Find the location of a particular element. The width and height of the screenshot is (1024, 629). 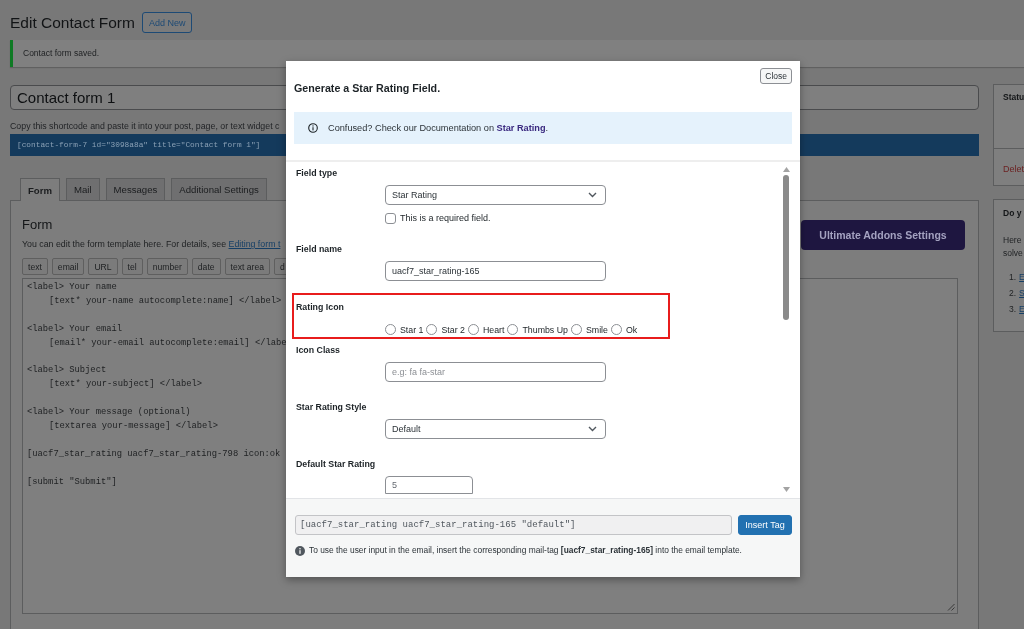

field-label: Icon Class is located at coordinates (318, 350).